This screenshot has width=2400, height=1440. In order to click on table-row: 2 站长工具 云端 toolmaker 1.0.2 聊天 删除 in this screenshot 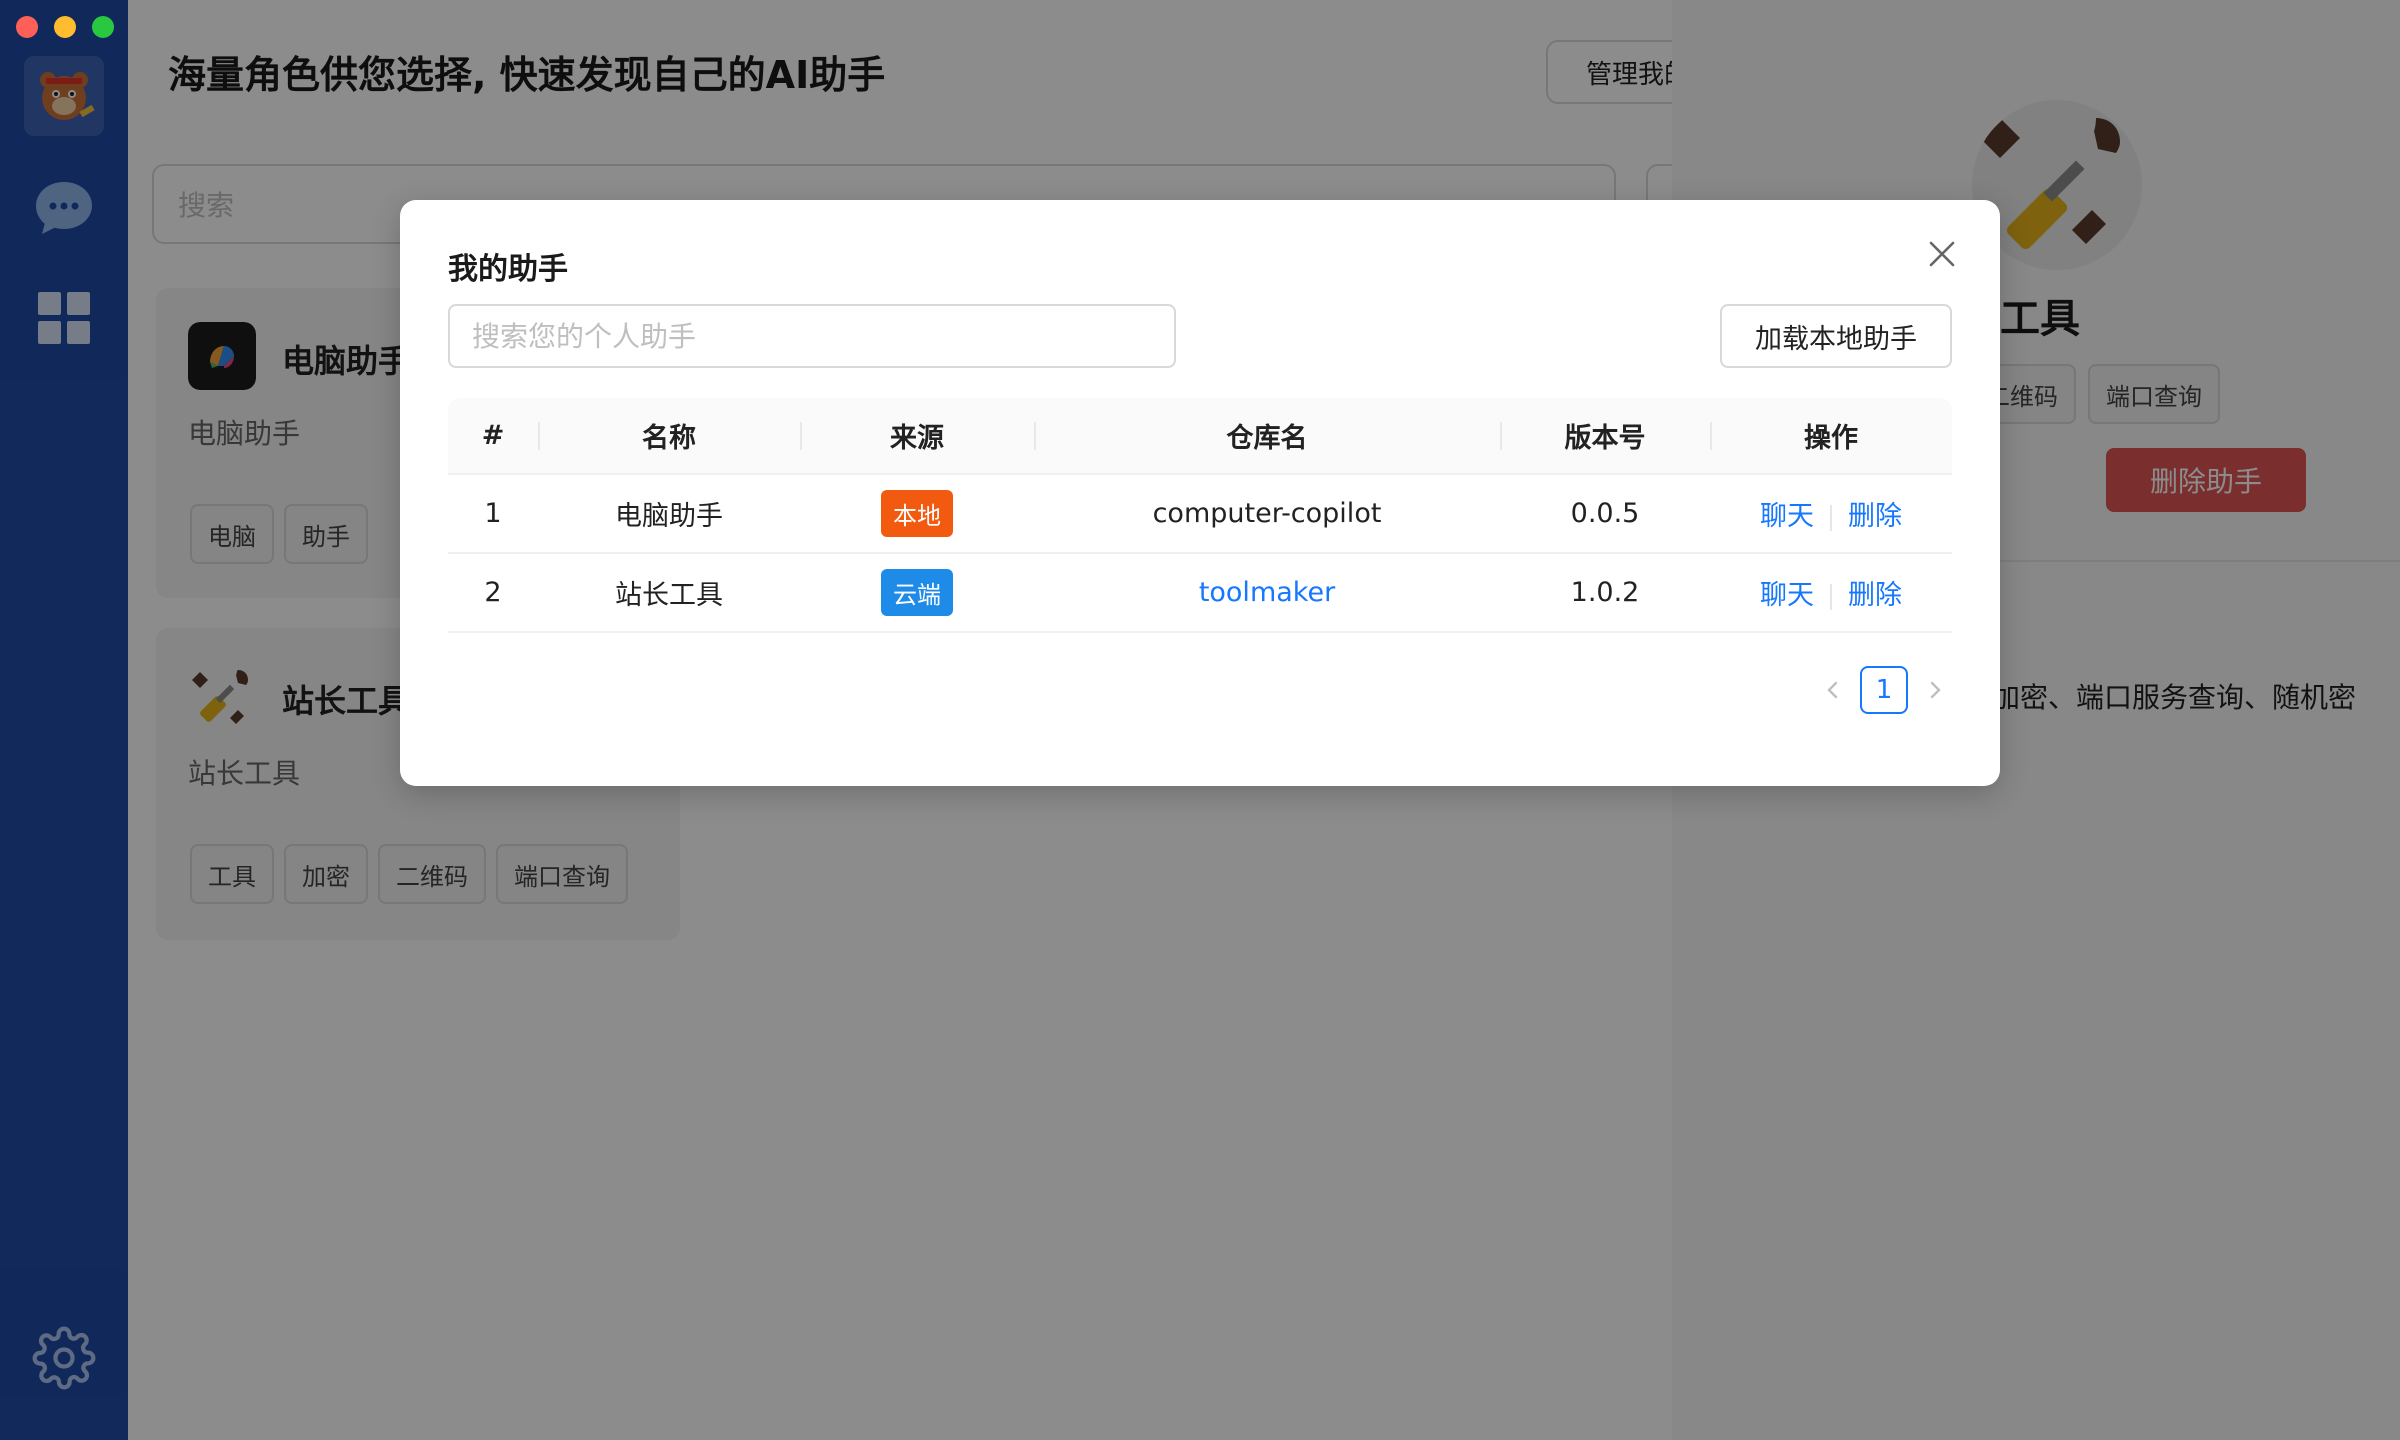, I will do `click(1200, 593)`.